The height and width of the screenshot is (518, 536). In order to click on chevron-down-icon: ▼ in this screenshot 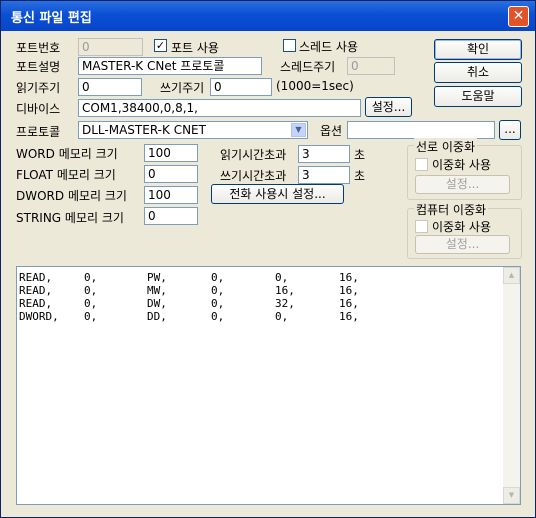, I will do `click(298, 130)`.